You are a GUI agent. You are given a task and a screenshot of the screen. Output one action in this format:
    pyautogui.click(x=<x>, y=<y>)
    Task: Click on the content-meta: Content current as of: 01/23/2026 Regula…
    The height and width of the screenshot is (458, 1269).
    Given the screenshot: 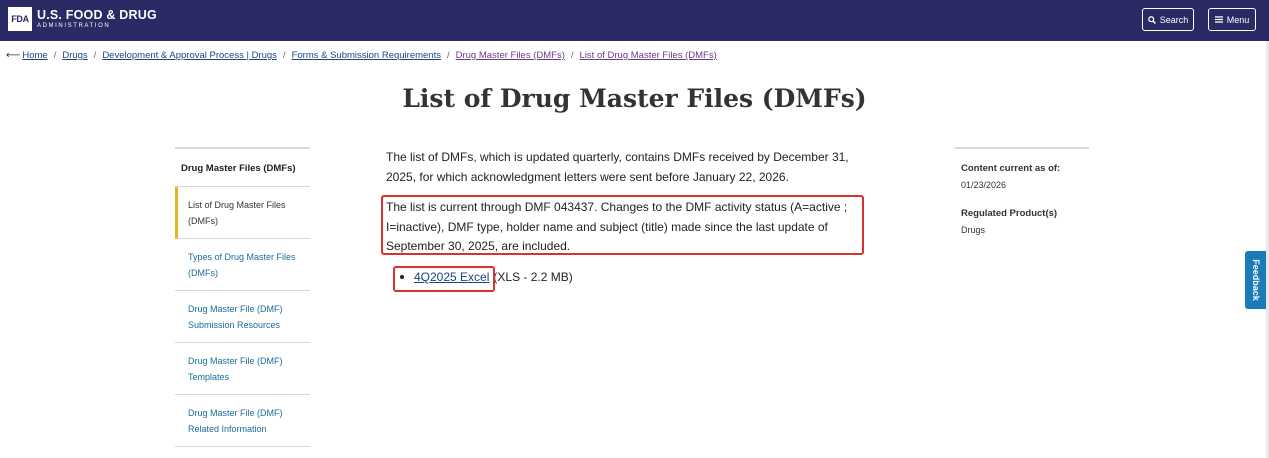 What is the action you would take?
    pyautogui.click(x=1022, y=200)
    